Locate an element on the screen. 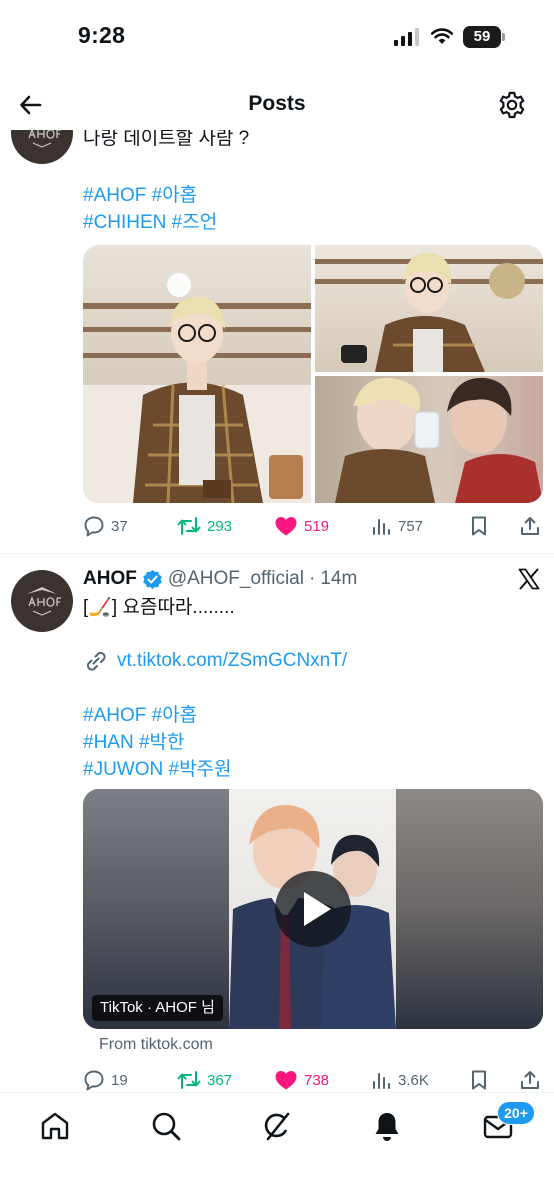 The width and height of the screenshot is (554, 1200). play-button is located at coordinates (313, 909).